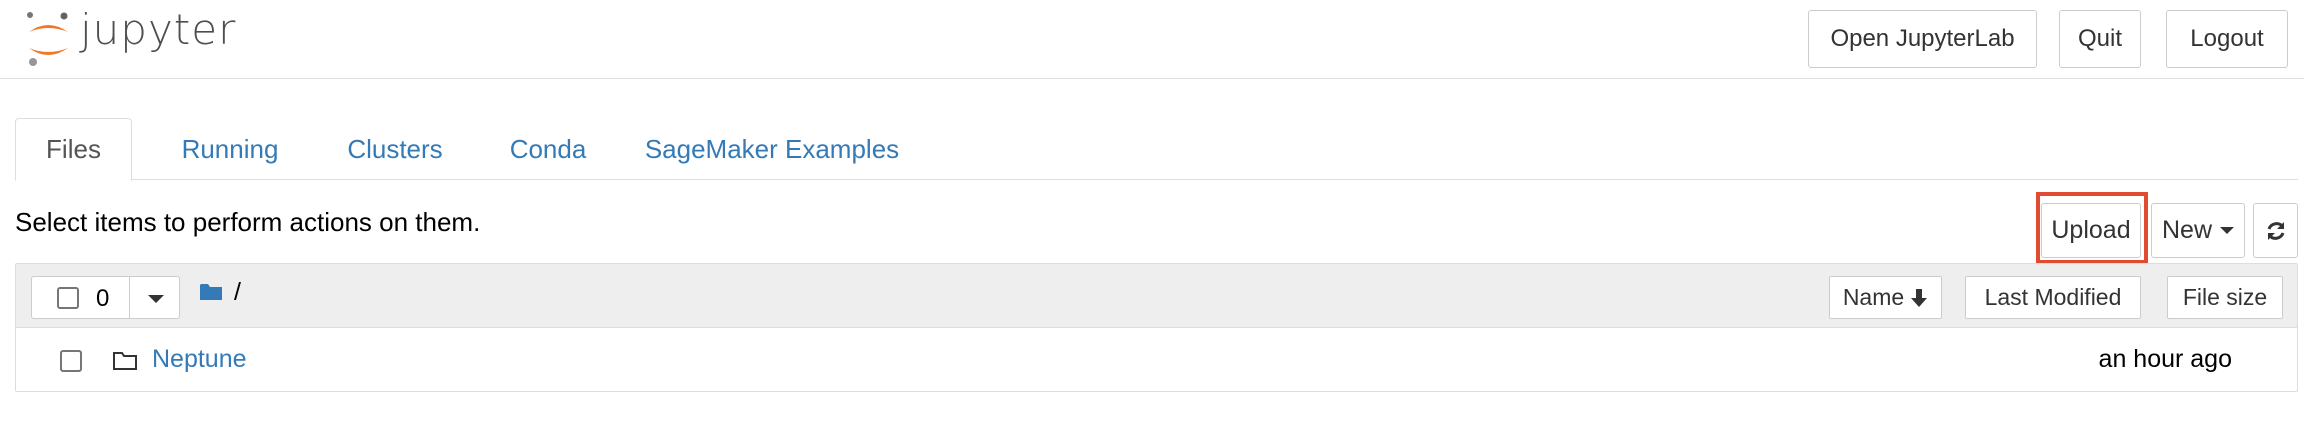  I want to click on sort-by-file-size-button: File size, so click(2225, 297).